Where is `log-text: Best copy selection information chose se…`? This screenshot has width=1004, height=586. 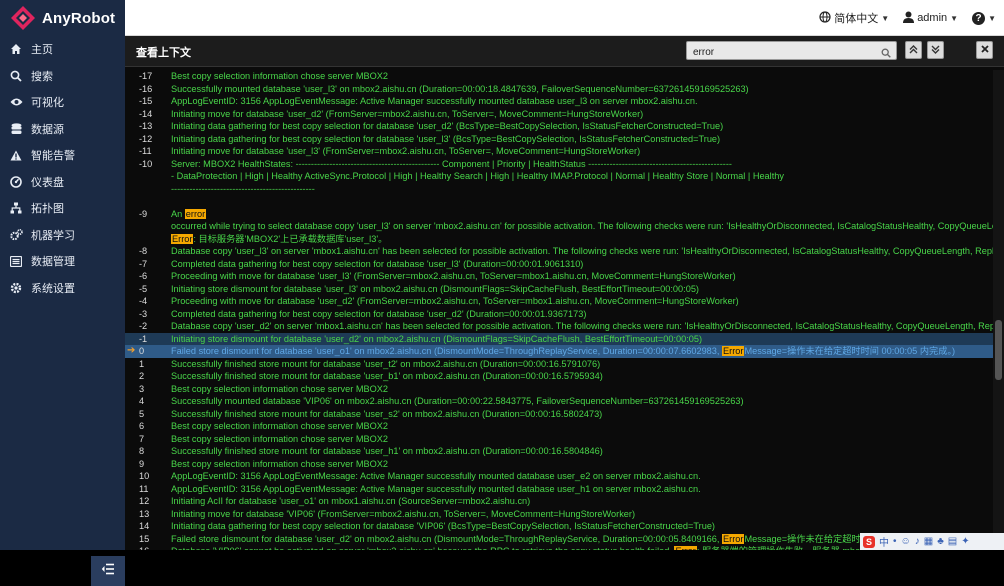
log-text: Best copy selection information chose se… is located at coordinates (280, 463).